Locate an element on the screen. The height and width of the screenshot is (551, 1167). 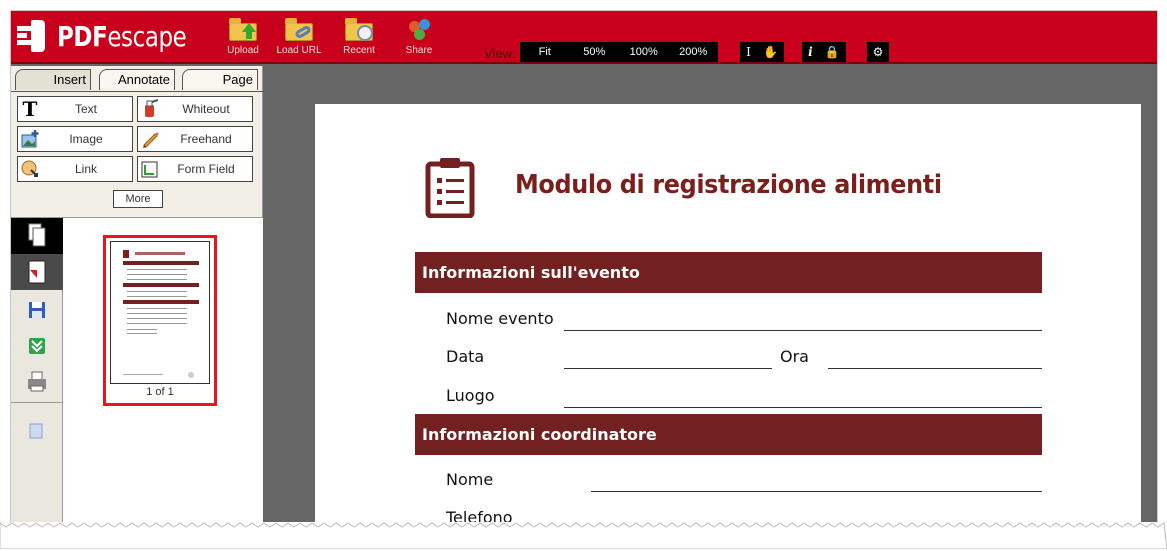
zoom-100-option: 100% is located at coordinates (644, 52).